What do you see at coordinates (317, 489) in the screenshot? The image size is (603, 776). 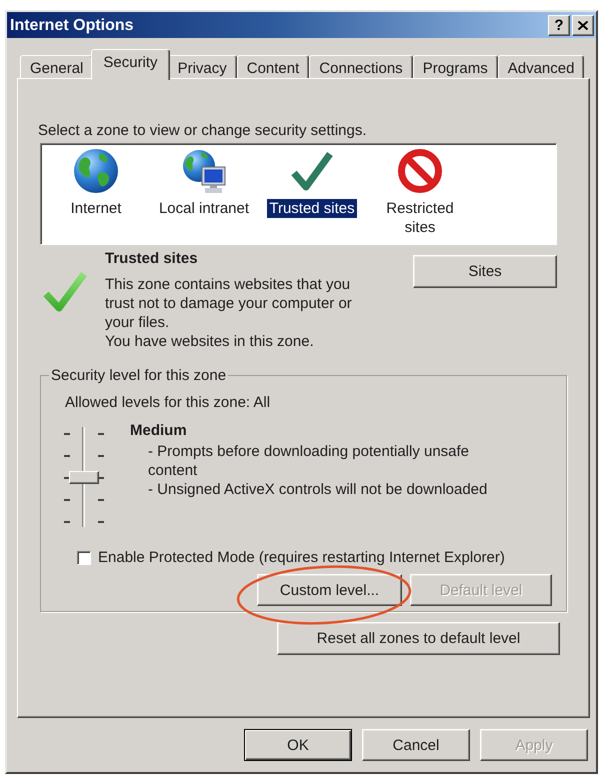 I see `level-description: - Unsigned ActiveX controls will not be downloaded` at bounding box center [317, 489].